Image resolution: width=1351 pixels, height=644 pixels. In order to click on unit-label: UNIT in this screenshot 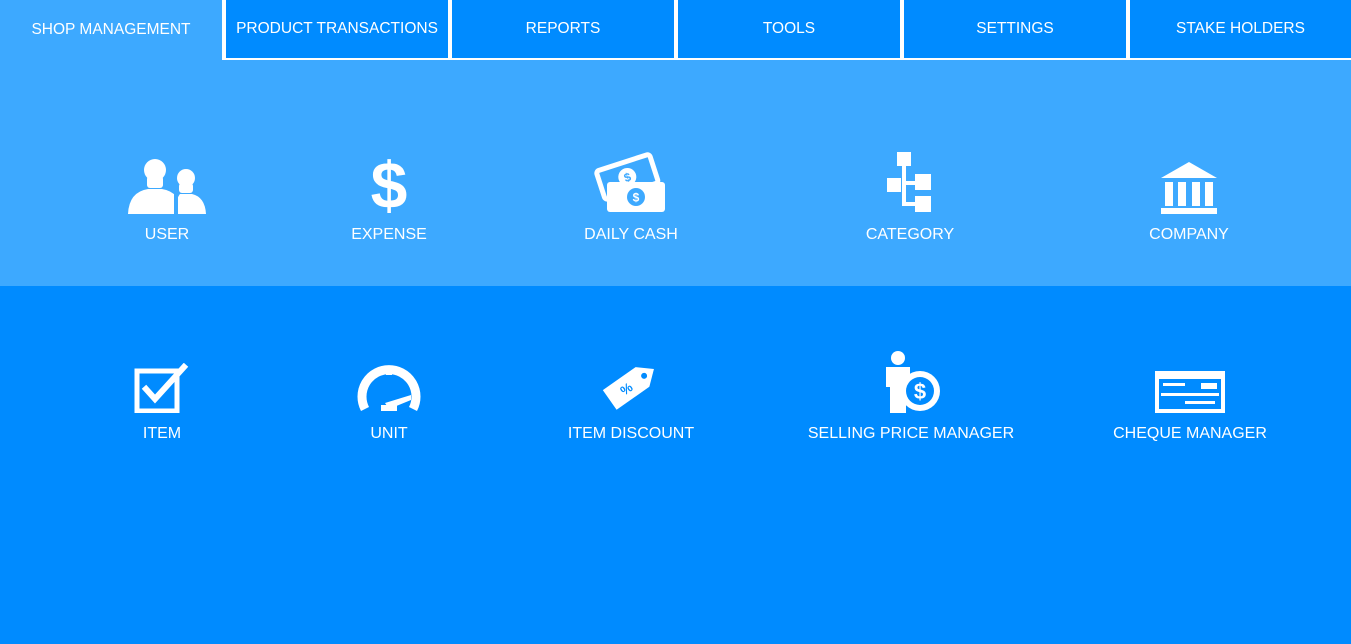, I will do `click(389, 433)`.